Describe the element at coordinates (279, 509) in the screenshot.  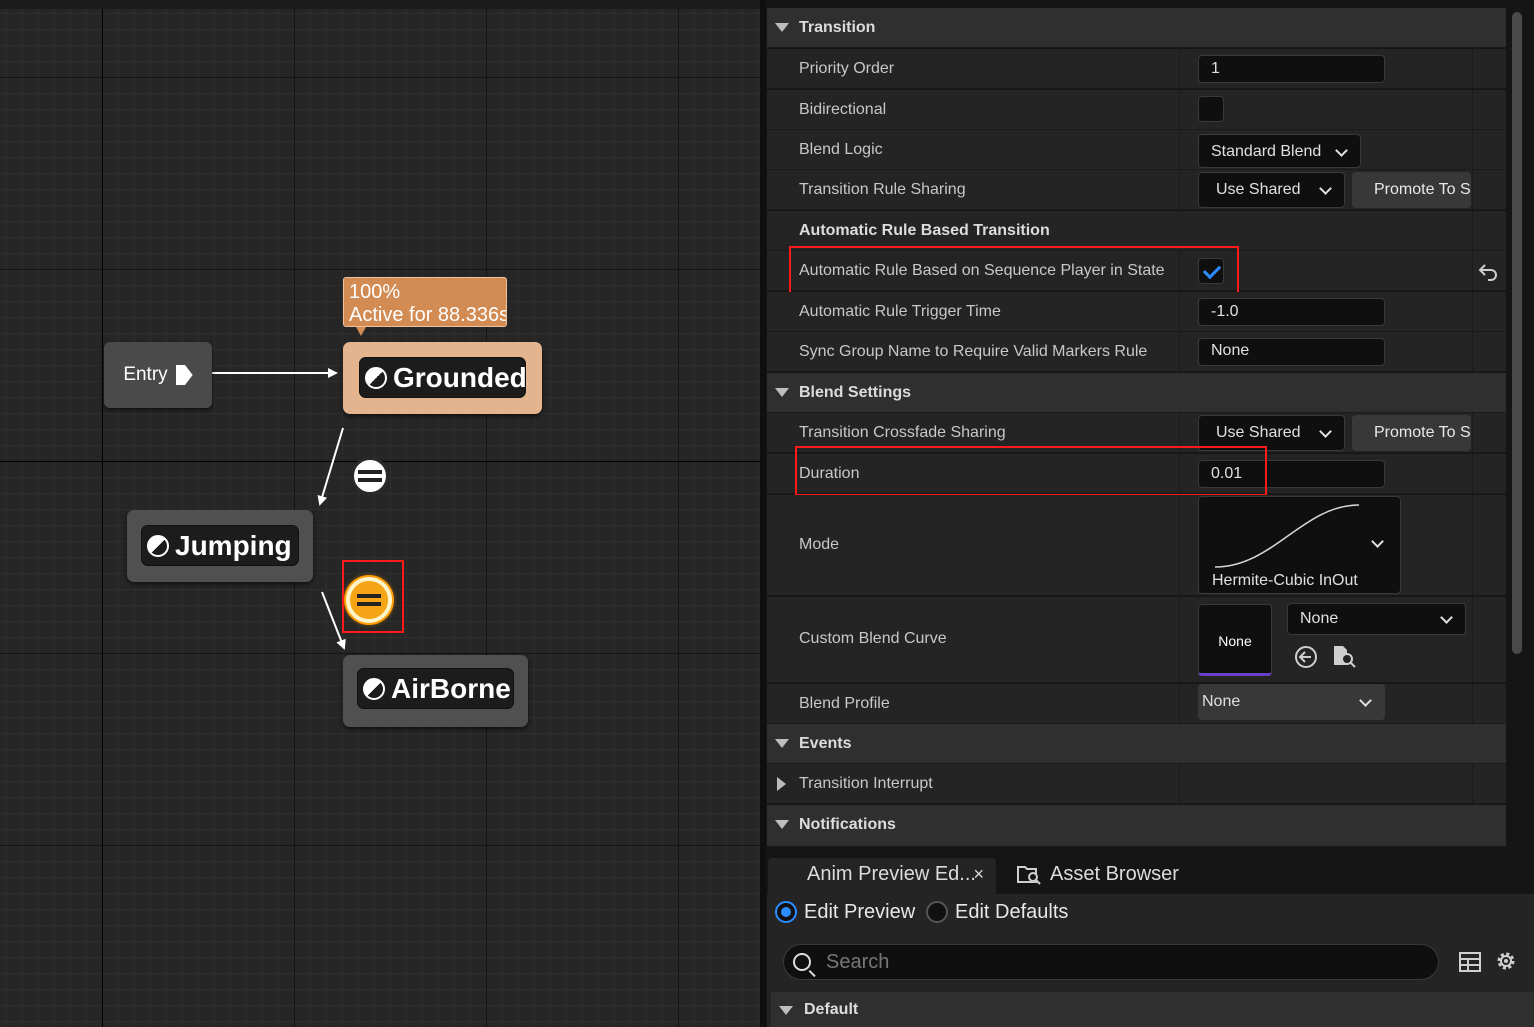
I see `graph-wires` at that location.